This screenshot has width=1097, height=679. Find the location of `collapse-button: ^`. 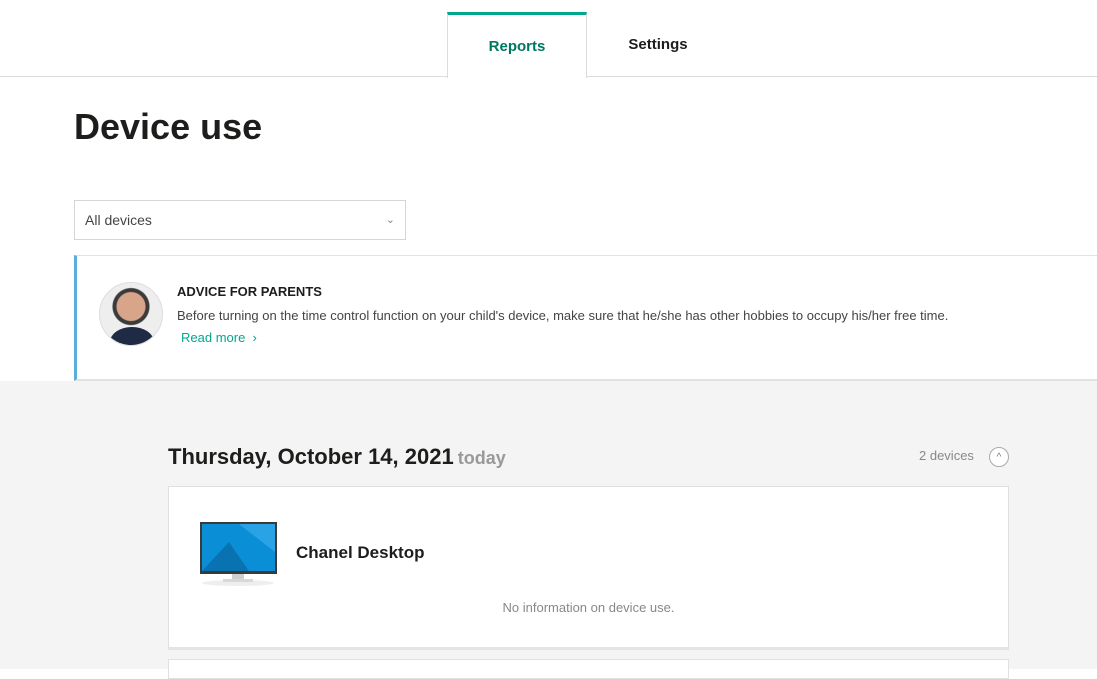

collapse-button: ^ is located at coordinates (999, 457).